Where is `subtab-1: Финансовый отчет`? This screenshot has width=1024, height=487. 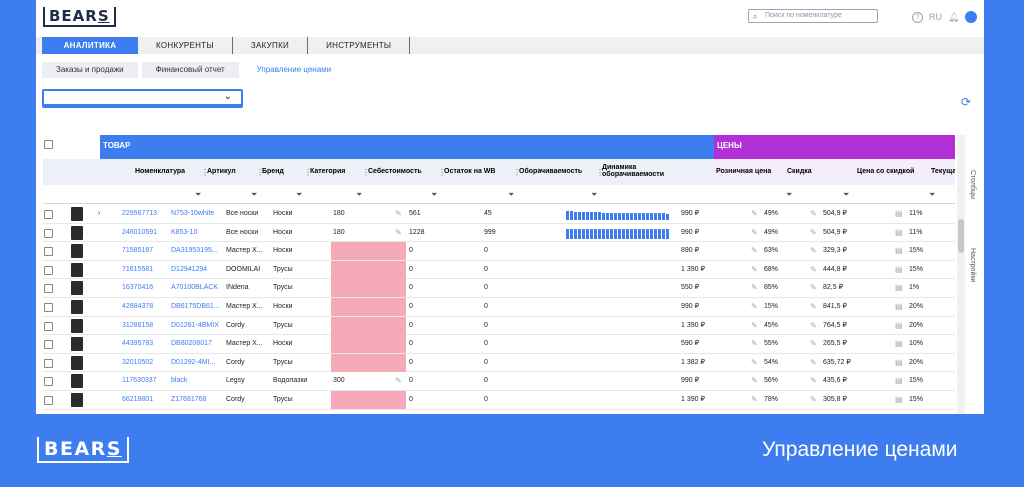 subtab-1: Финансовый отчет is located at coordinates (190, 70).